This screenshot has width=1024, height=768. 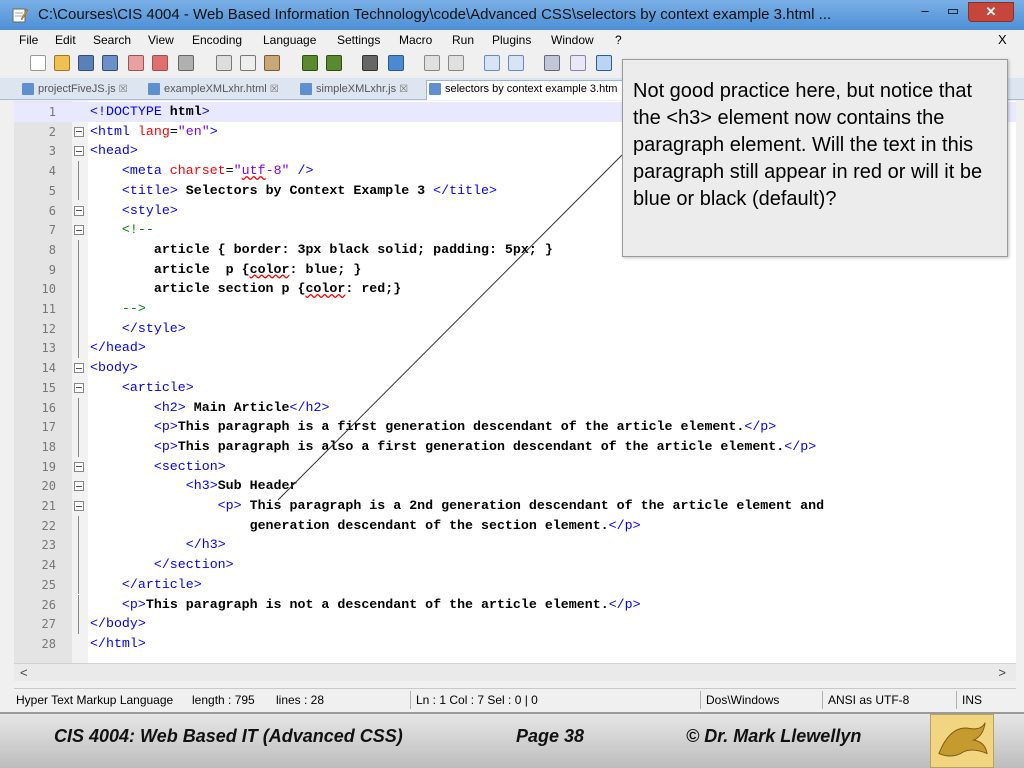 I want to click on footer-course: CIS 4004: Web Based IT (Advanced CSS), so click(x=228, y=736).